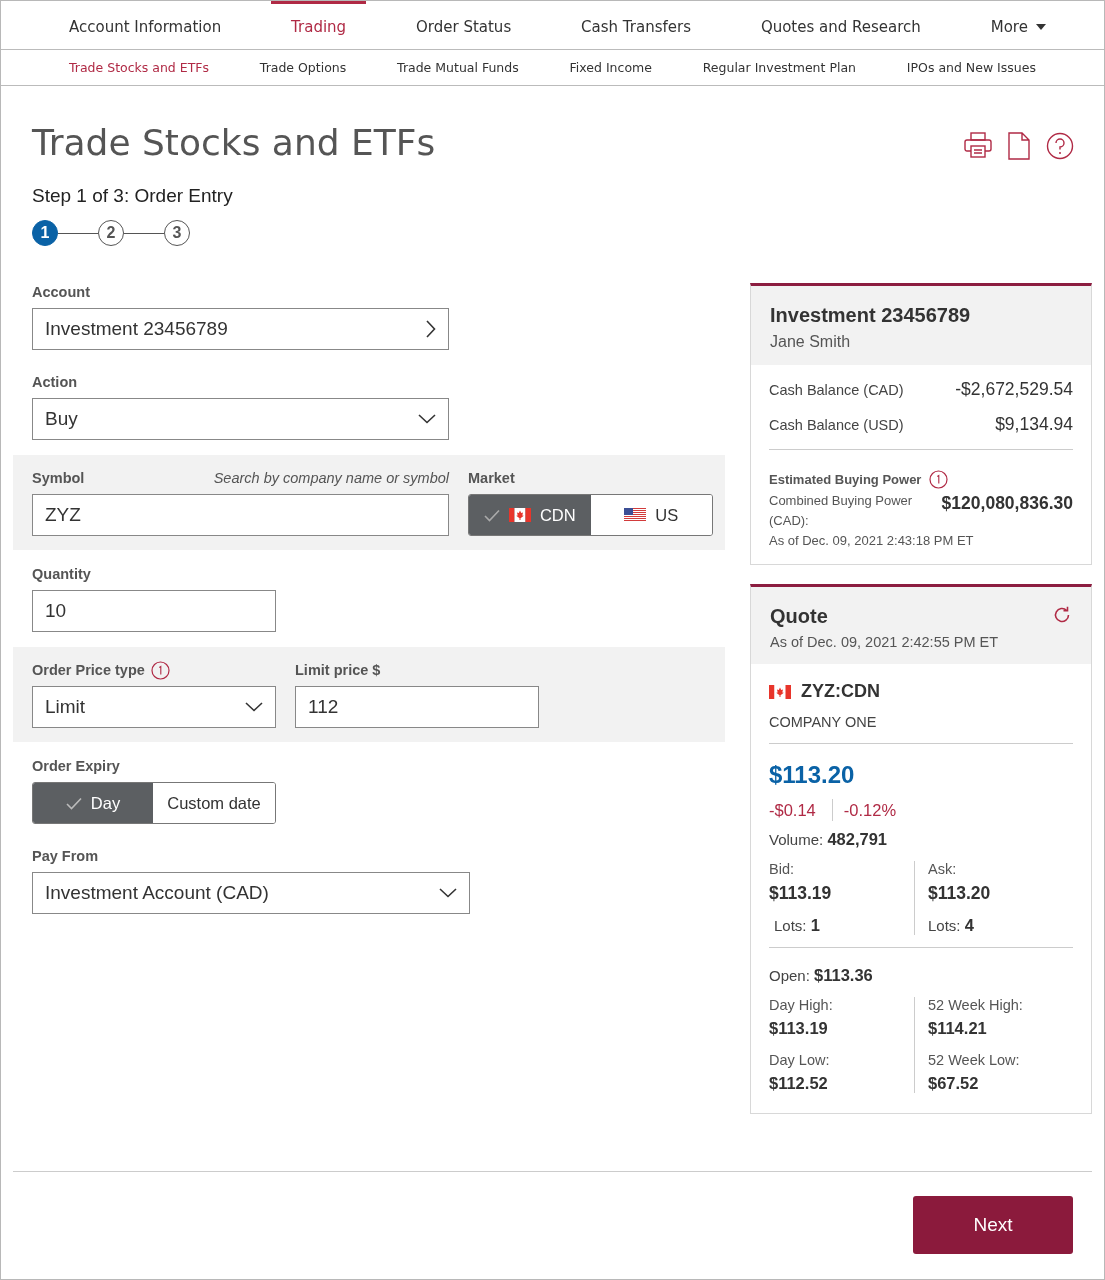 The height and width of the screenshot is (1280, 1105). Describe the element at coordinates (111, 233) in the screenshot. I see `step-indicator: 2` at that location.